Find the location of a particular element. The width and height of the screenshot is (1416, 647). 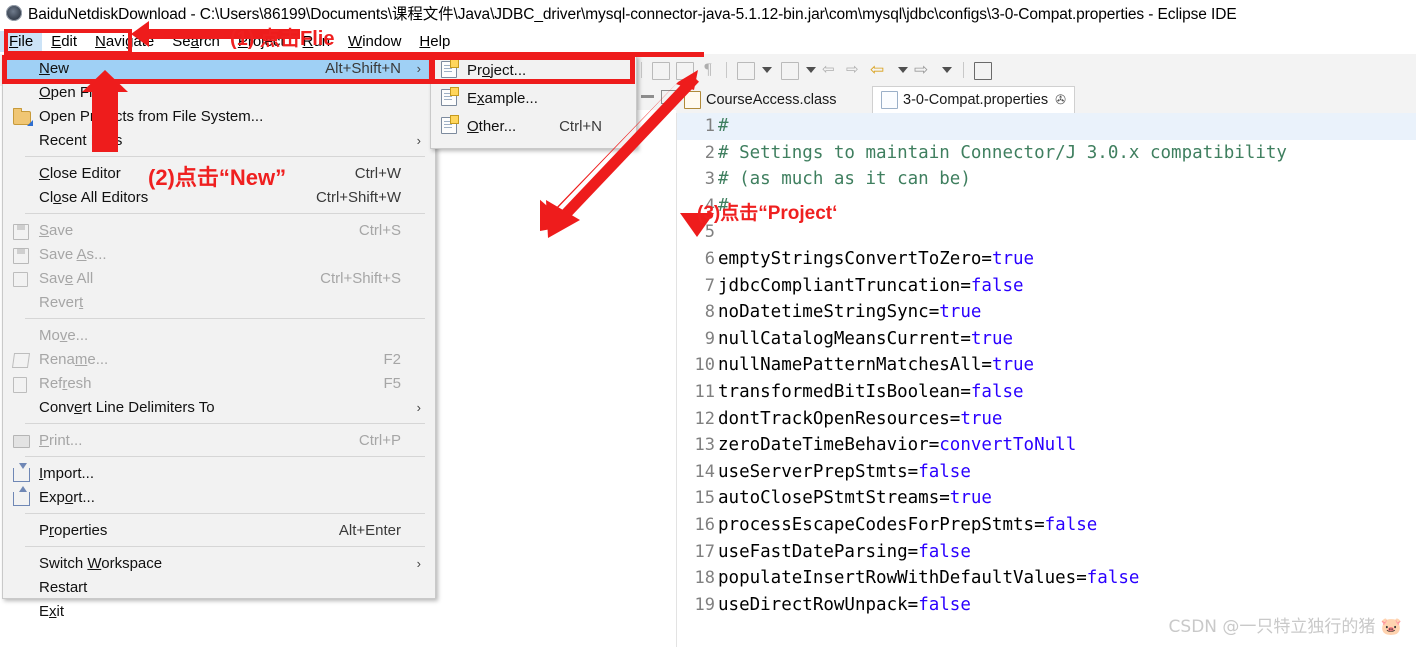

code-token-key: populateInsertRowWithDefaultValues= is located at coordinates (902, 578).